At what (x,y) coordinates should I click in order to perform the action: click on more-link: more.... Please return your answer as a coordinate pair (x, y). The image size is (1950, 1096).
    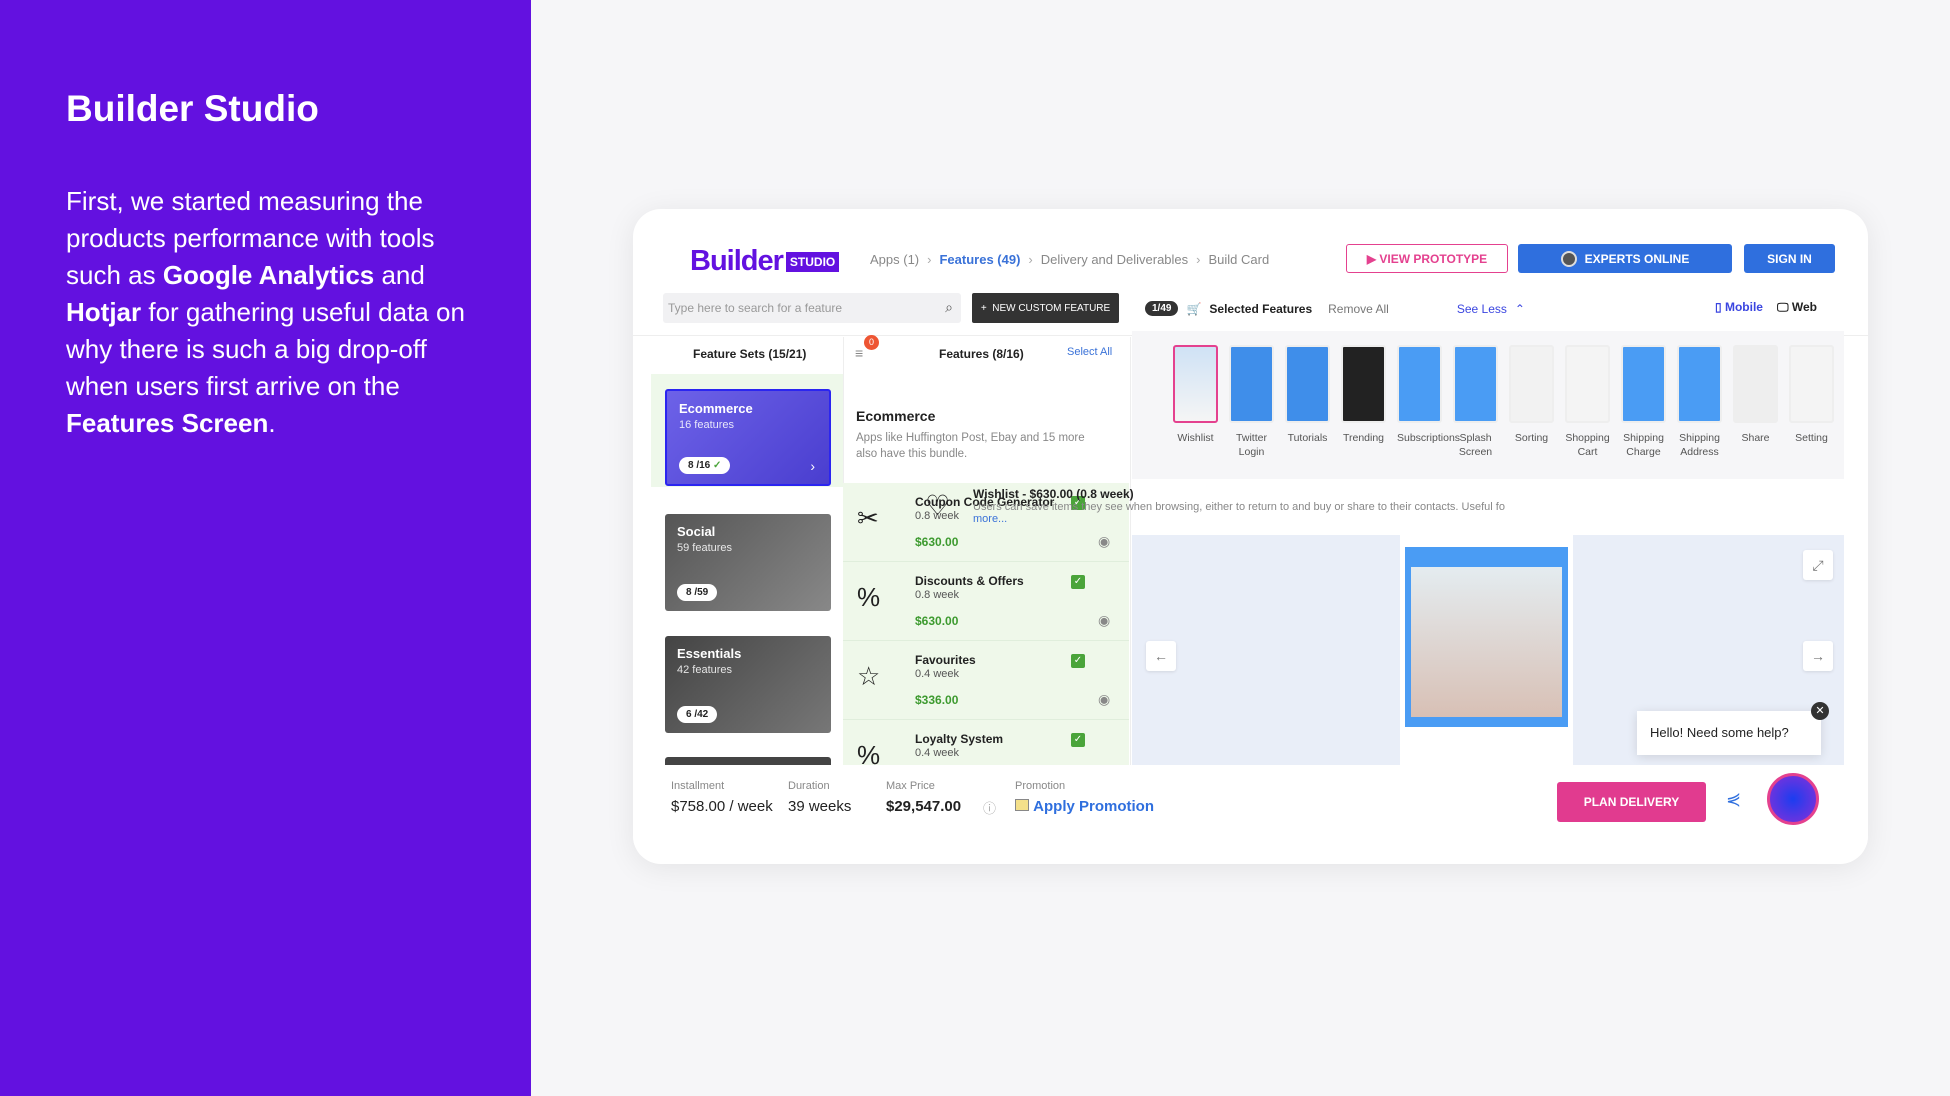
    Looking at the image, I should click on (1239, 519).